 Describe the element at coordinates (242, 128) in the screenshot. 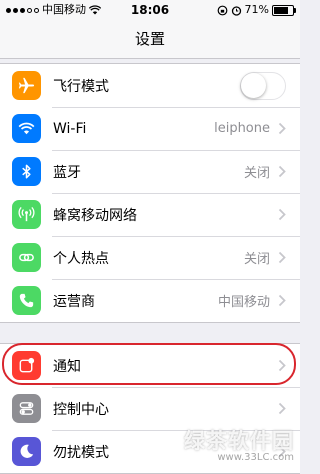

I see `wifi-network-value: leiphone` at that location.